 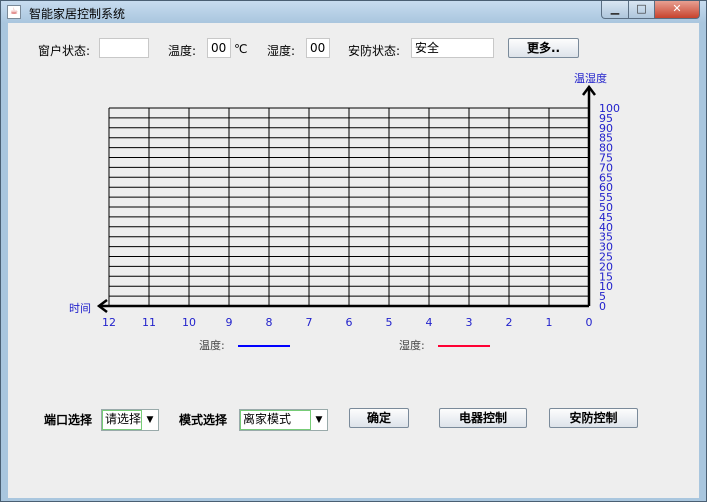 What do you see at coordinates (602, 306) in the screenshot?
I see `y-tick-label: 0` at bounding box center [602, 306].